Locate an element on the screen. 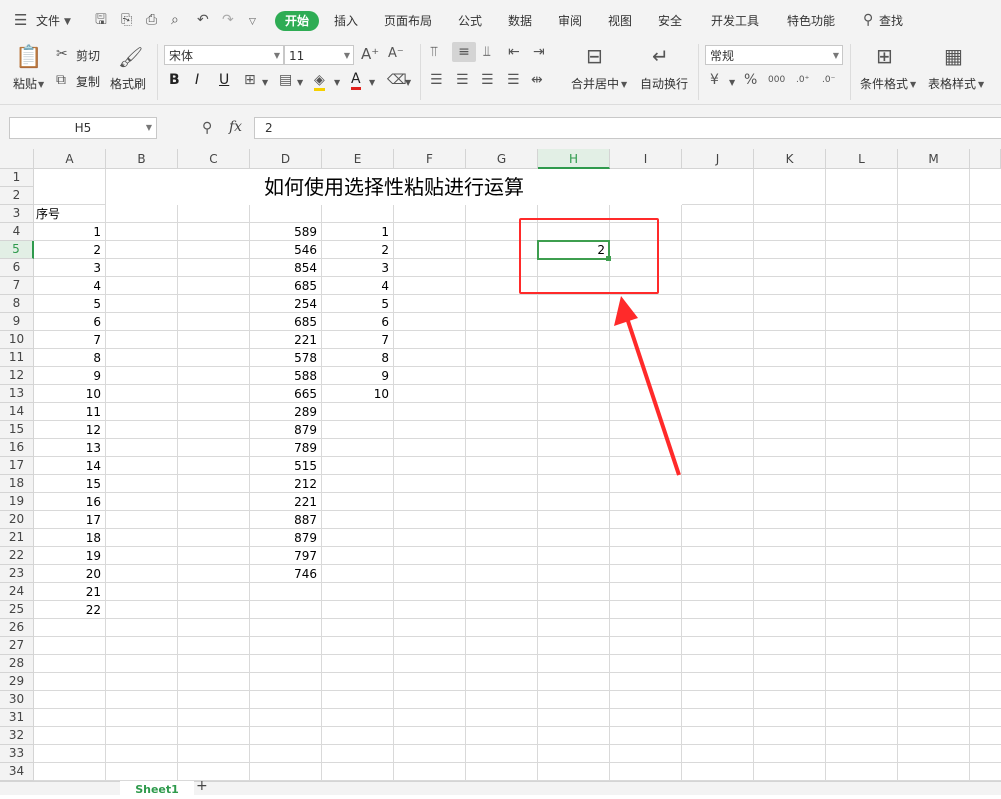  align-top-icon: ⫪ is located at coordinates (434, 52).